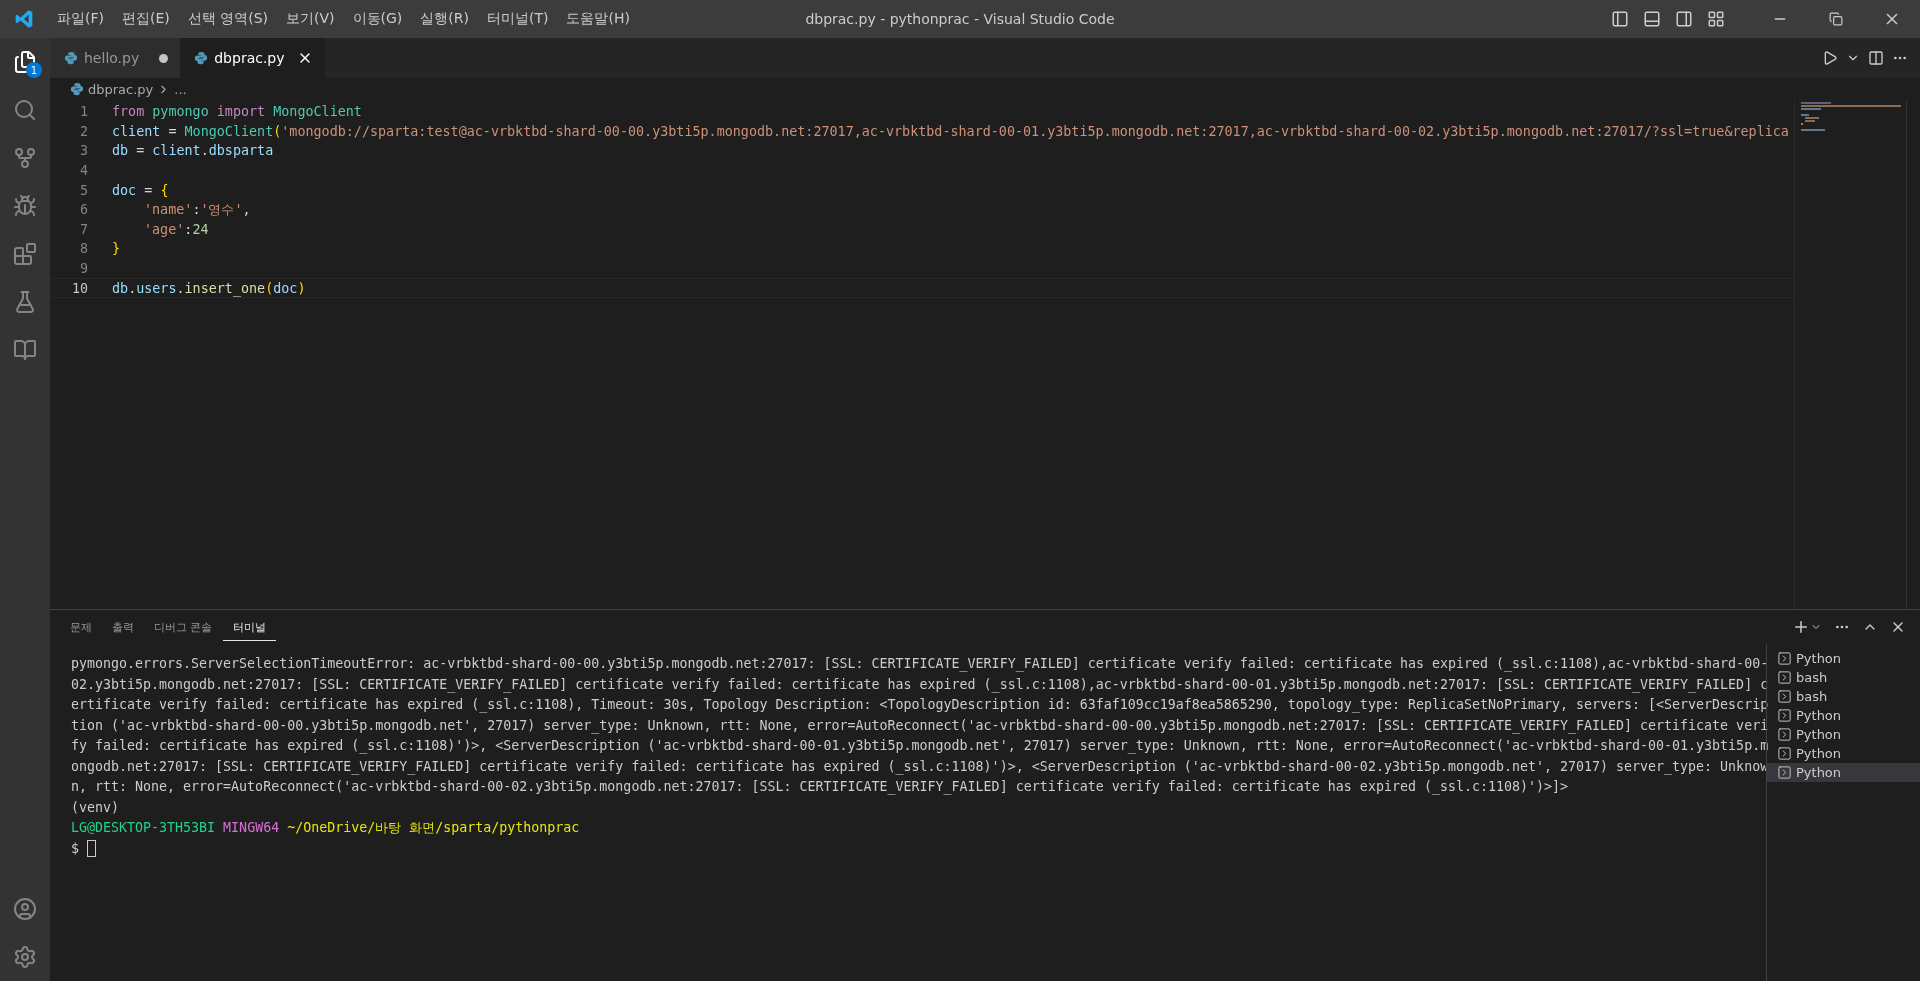 The image size is (1920, 981). I want to click on code-text: doc = {, so click(140, 190).